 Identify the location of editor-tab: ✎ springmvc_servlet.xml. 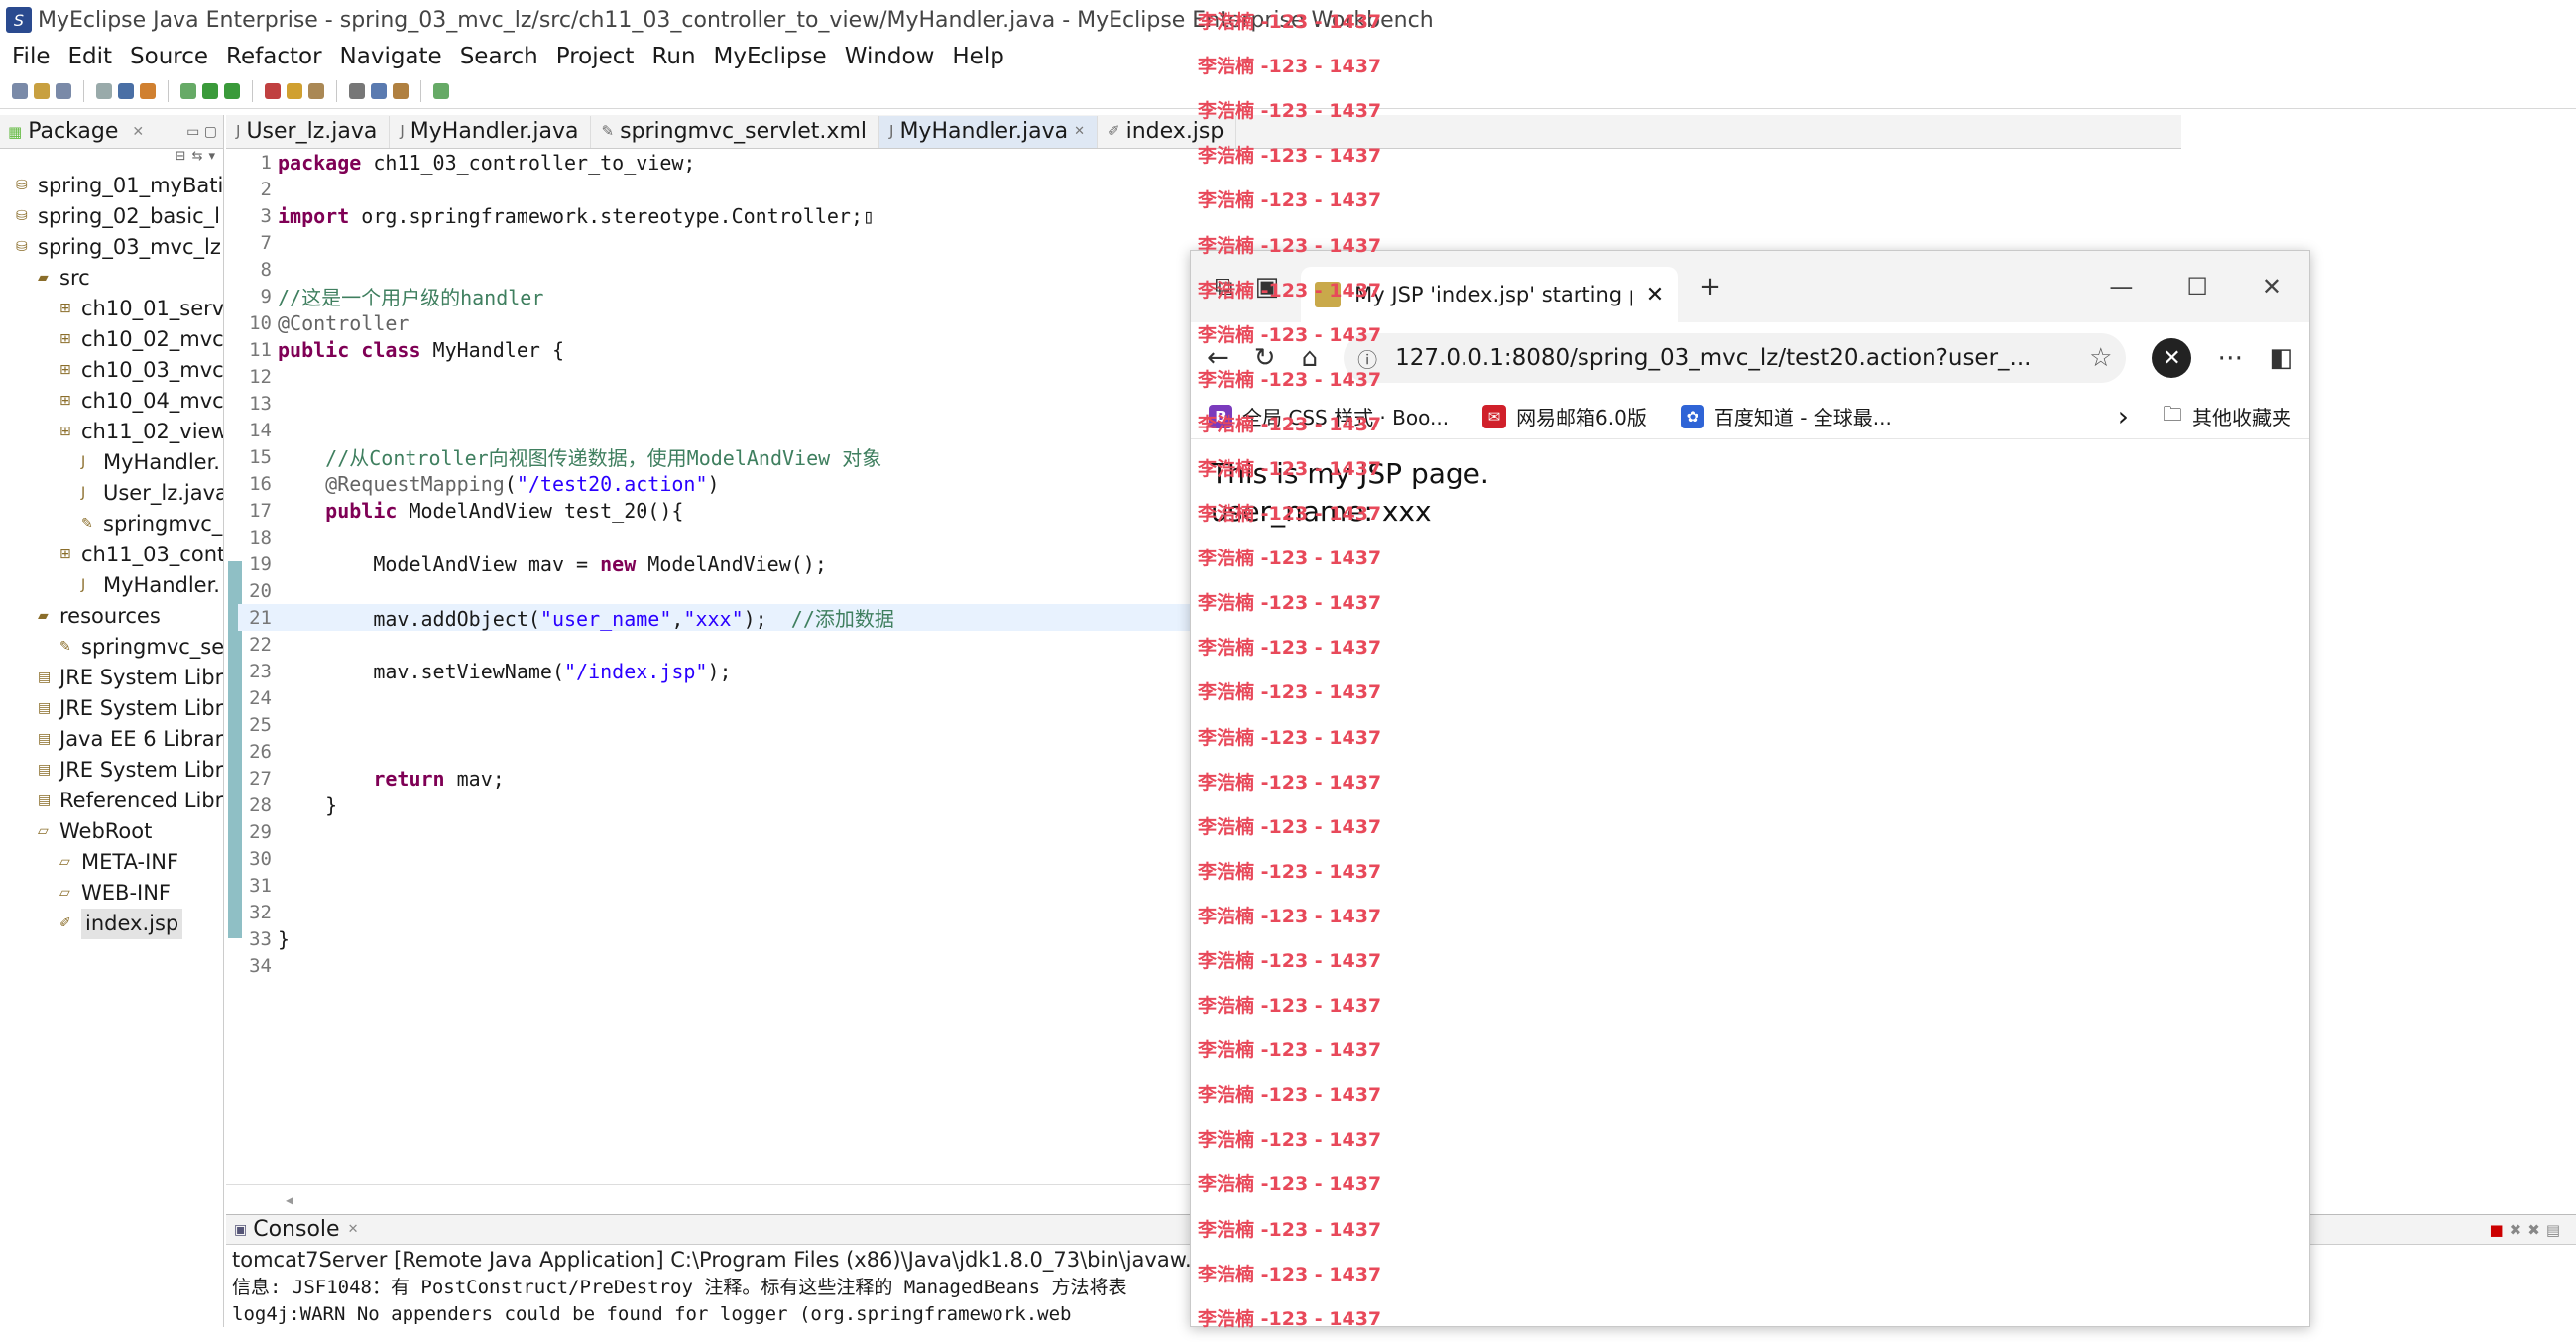
(735, 132).